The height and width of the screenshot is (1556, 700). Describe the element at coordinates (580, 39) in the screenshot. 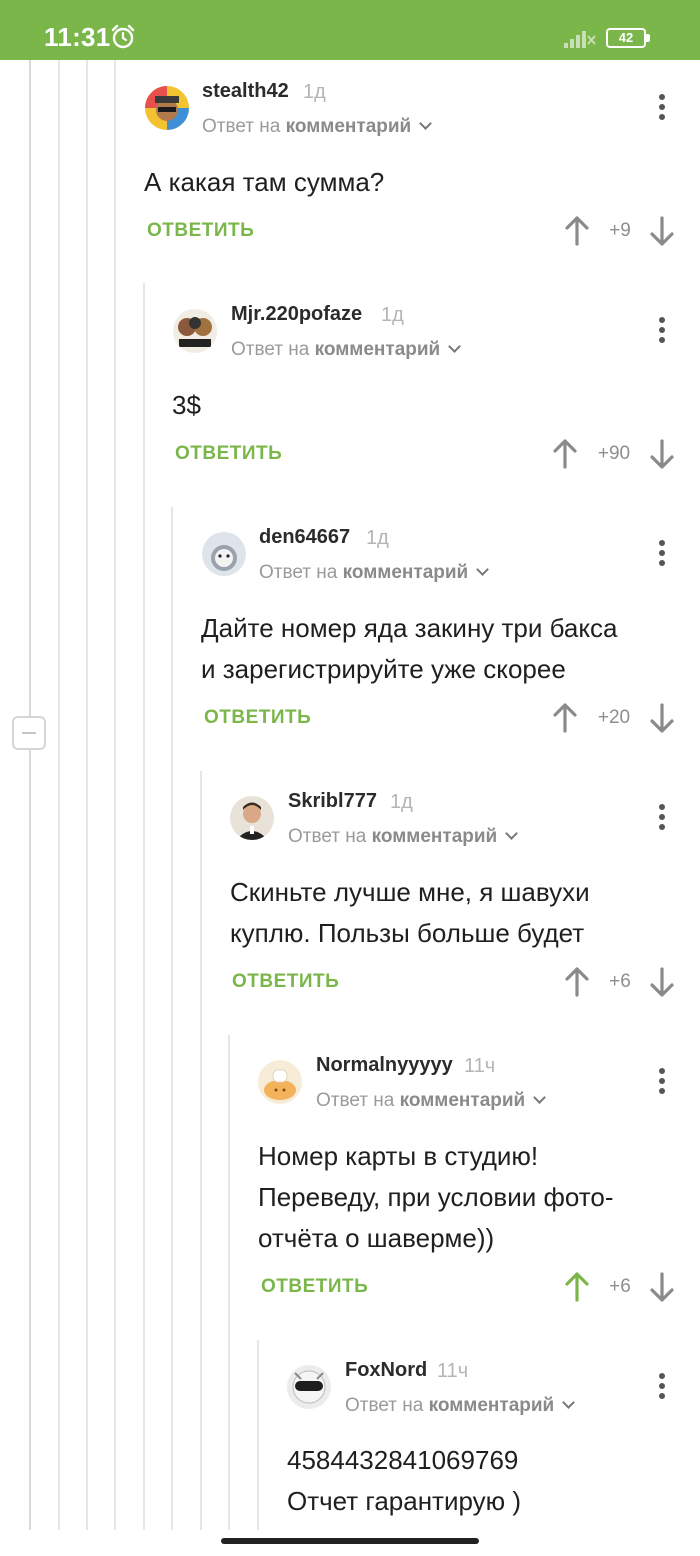

I see `signal-off-icon` at that location.